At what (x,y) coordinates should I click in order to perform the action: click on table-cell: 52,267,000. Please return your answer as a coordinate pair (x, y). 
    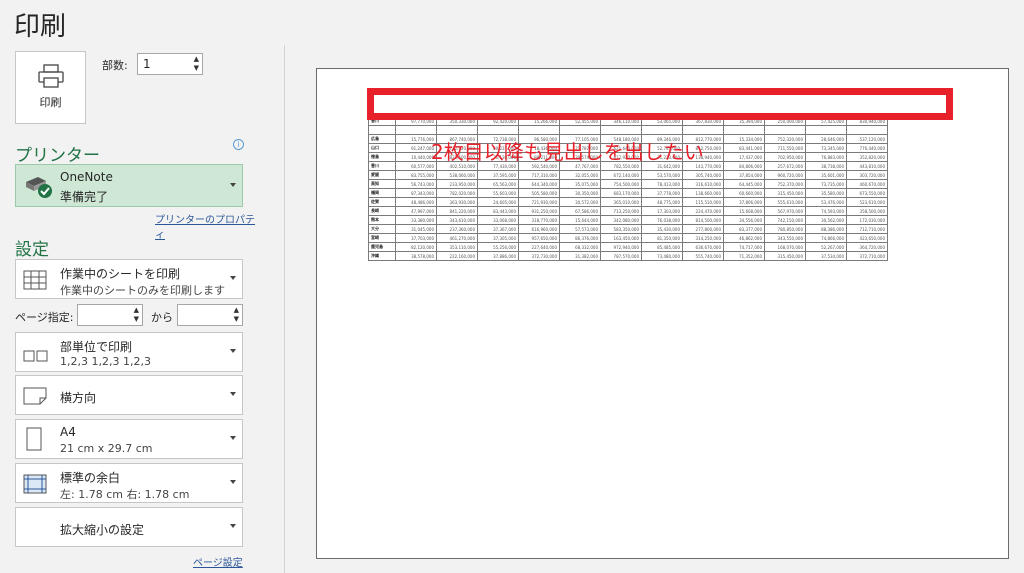
    Looking at the image, I should click on (826, 247).